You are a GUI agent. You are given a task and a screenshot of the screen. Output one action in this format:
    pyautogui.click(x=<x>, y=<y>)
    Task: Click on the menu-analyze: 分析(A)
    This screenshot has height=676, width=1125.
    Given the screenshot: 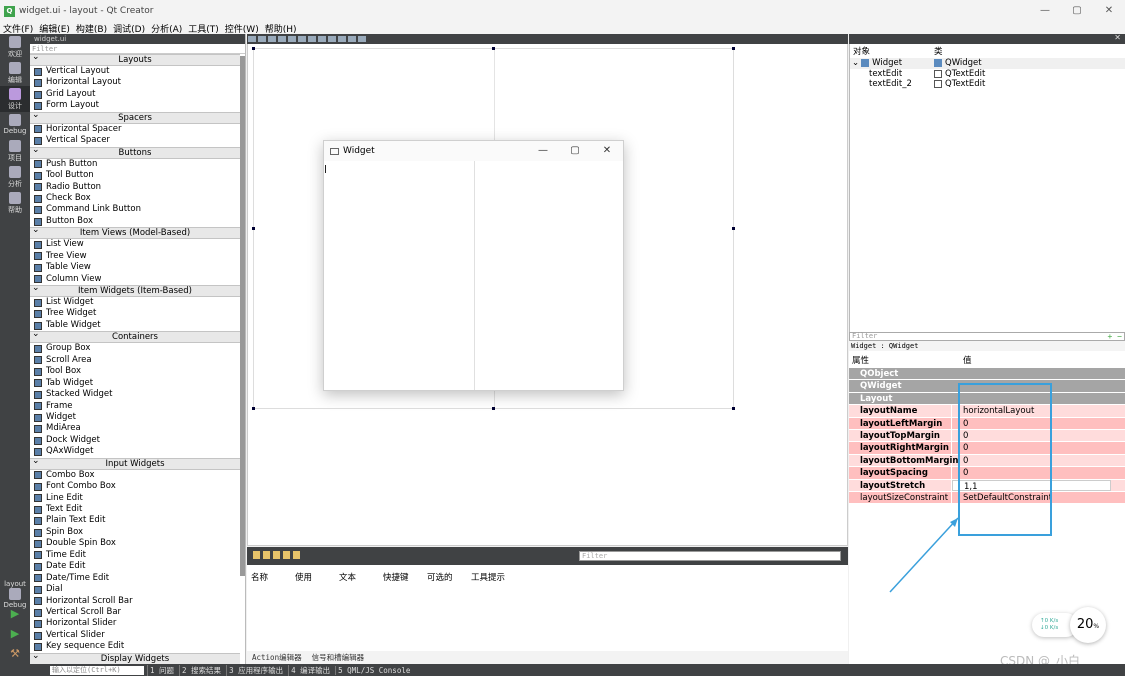 What is the action you would take?
    pyautogui.click(x=166, y=28)
    